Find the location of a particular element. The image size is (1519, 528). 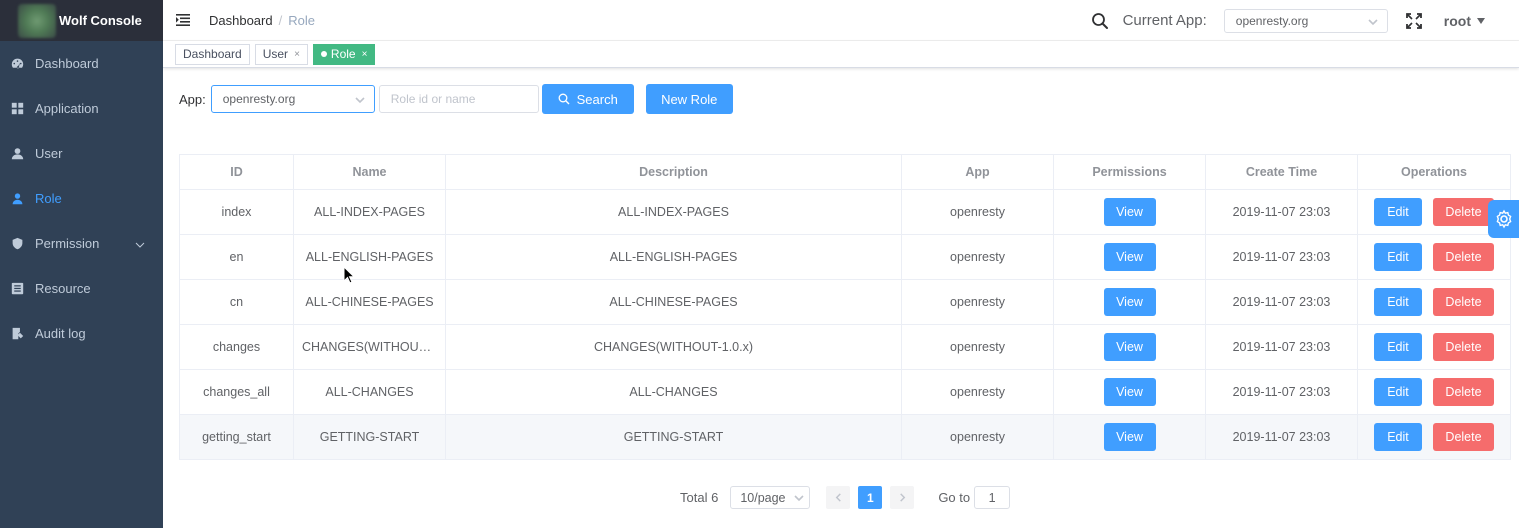

lock-icon is located at coordinates (17, 243).